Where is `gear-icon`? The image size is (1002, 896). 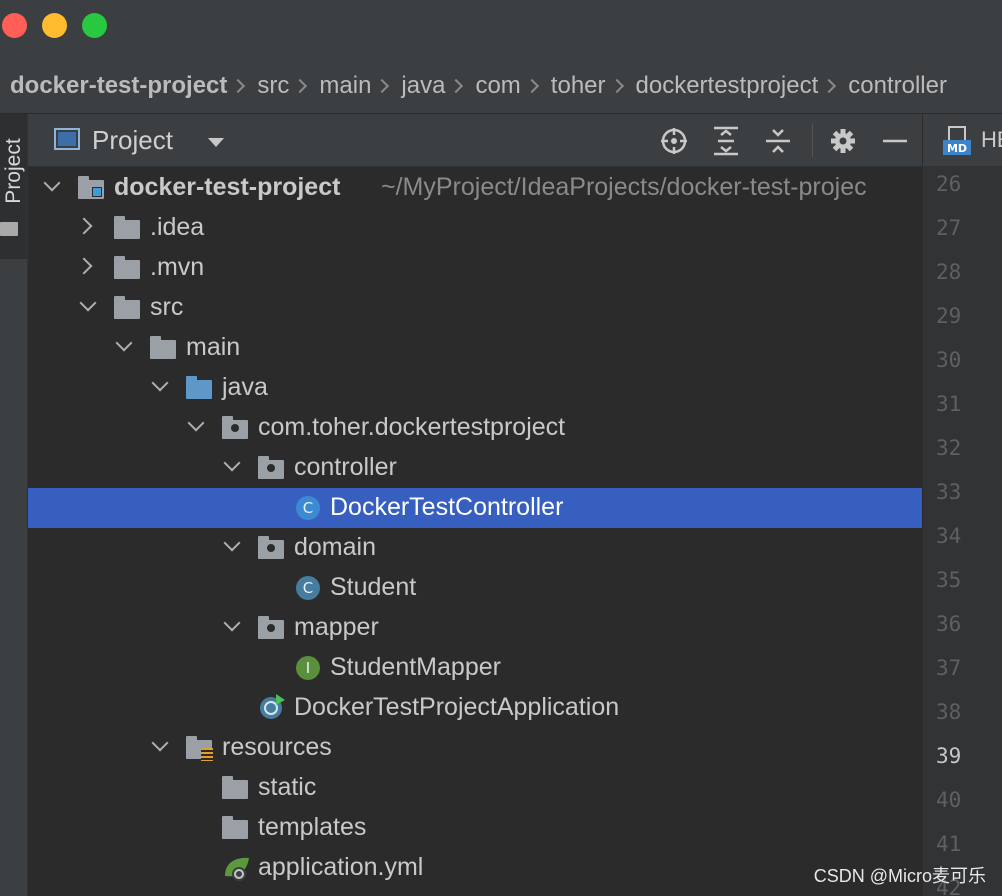
gear-icon is located at coordinates (843, 141).